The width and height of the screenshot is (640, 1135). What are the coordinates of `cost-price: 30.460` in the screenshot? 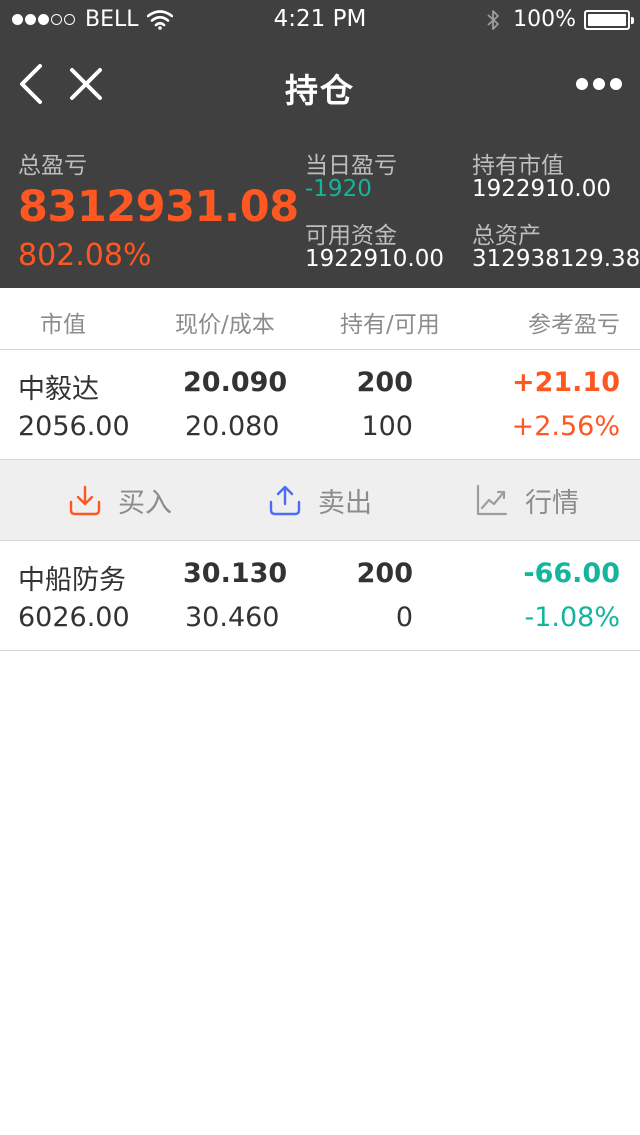 It's located at (232, 617).